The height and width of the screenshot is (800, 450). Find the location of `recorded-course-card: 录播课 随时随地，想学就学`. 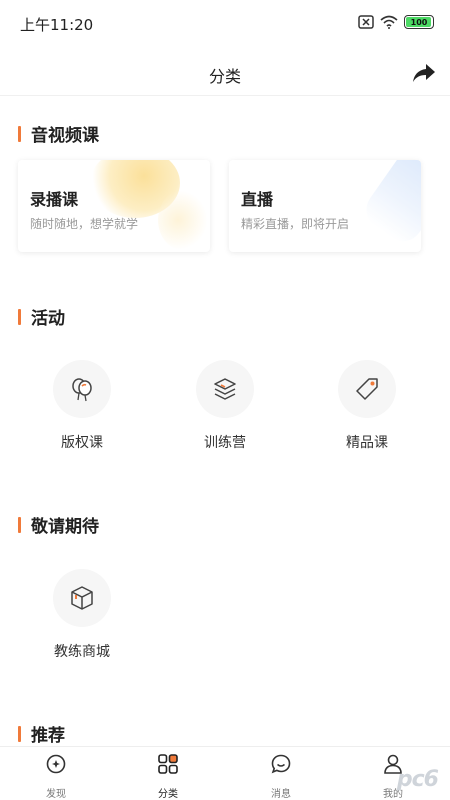

recorded-course-card: 录播课 随时随地，想学就学 is located at coordinates (114, 206).